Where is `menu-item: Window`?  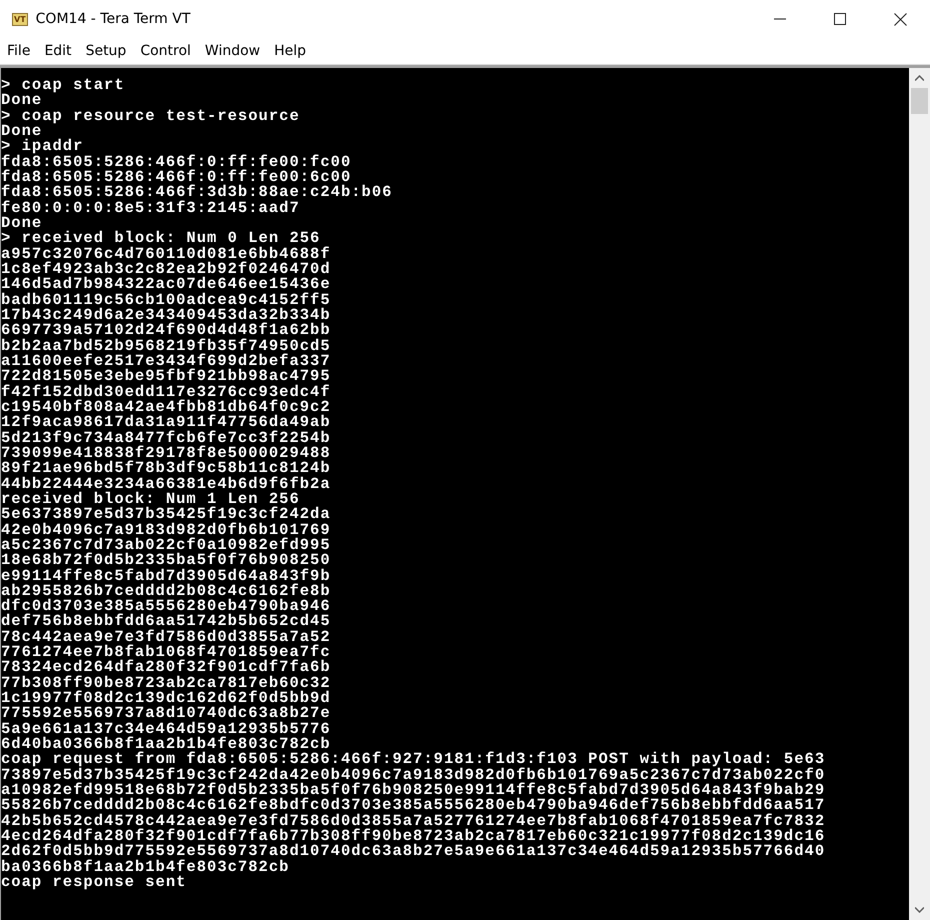 menu-item: Window is located at coordinates (233, 51).